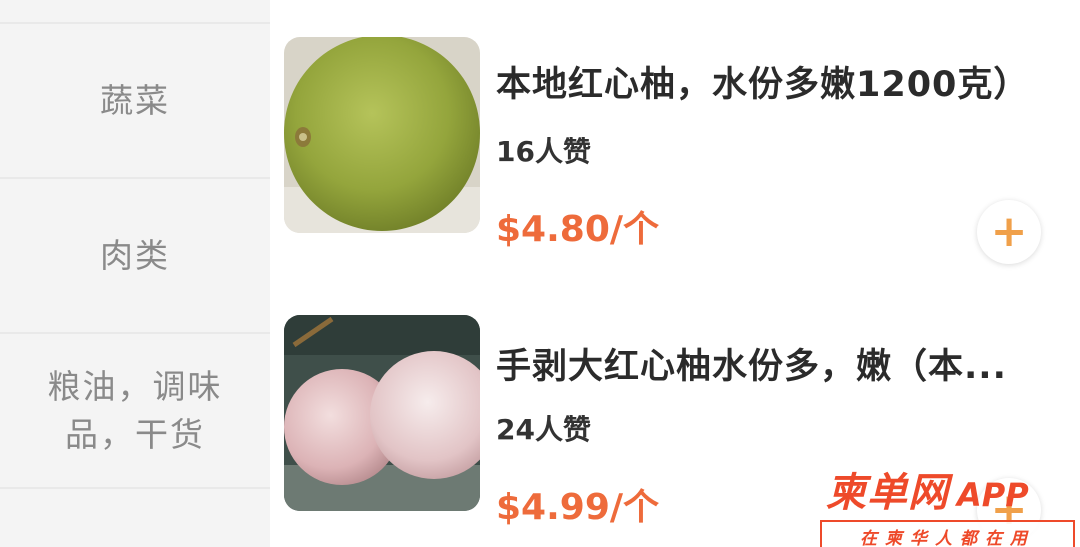 The width and height of the screenshot is (1080, 547). I want to click on add-to-cart-button: +, so click(1009, 232).